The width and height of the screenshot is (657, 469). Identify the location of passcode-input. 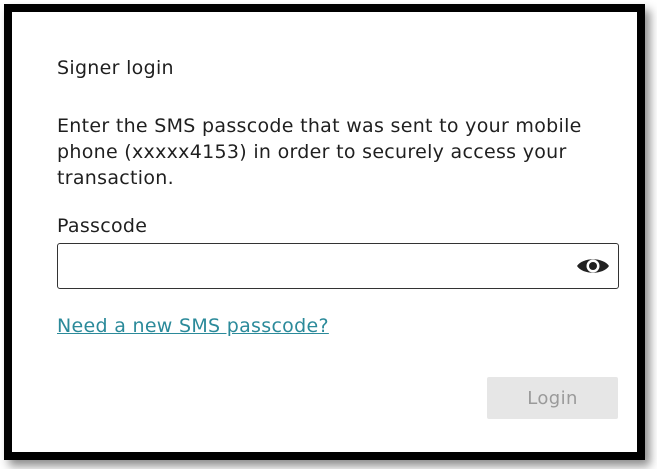
(308, 266).